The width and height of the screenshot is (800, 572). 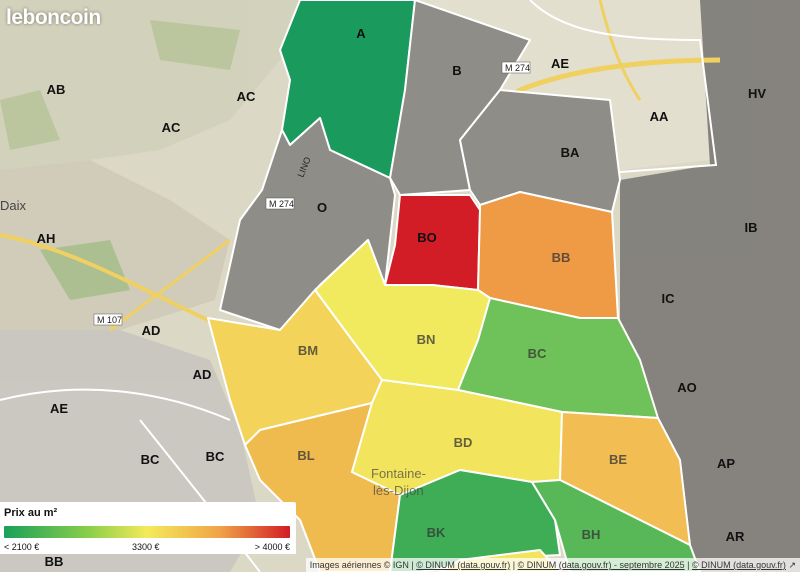 I want to click on place-fontaine-line1: Fontaine-, so click(x=398, y=473).